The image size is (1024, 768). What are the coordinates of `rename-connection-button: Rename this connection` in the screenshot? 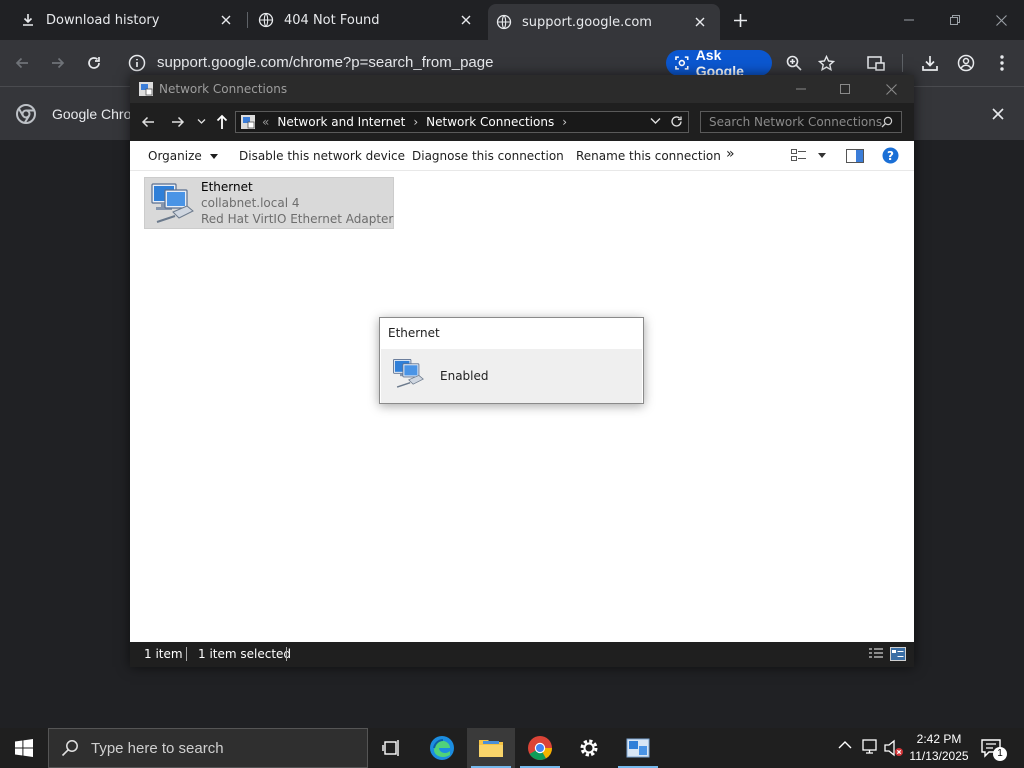 It's located at (648, 156).